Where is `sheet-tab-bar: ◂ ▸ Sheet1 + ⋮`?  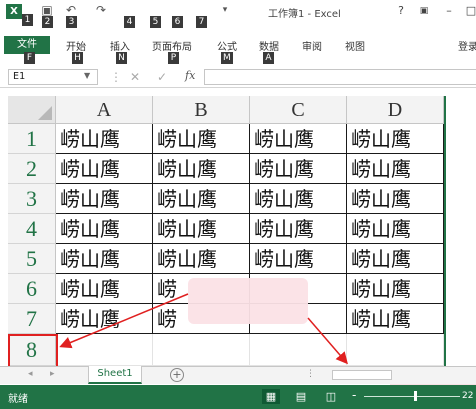
sheet-tab-bar: ◂ ▸ Sheet1 + ⋮ is located at coordinates (238, 375).